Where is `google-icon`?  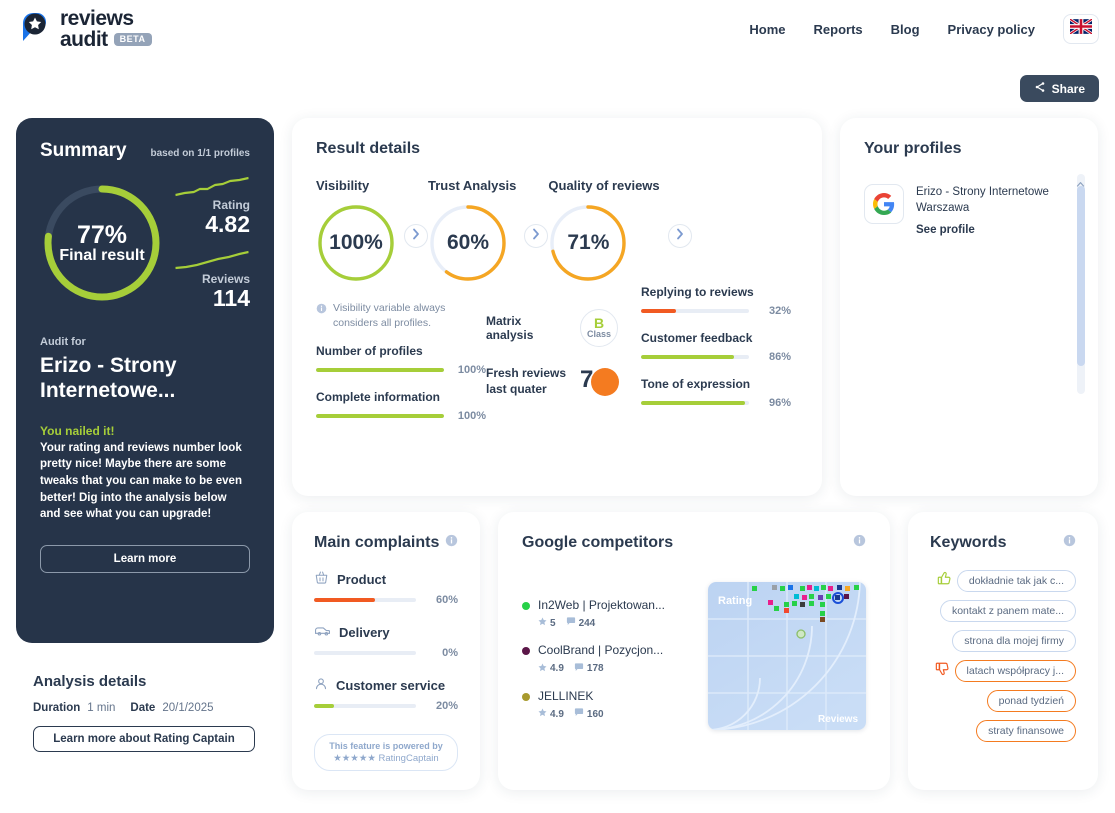
google-icon is located at coordinates (884, 204).